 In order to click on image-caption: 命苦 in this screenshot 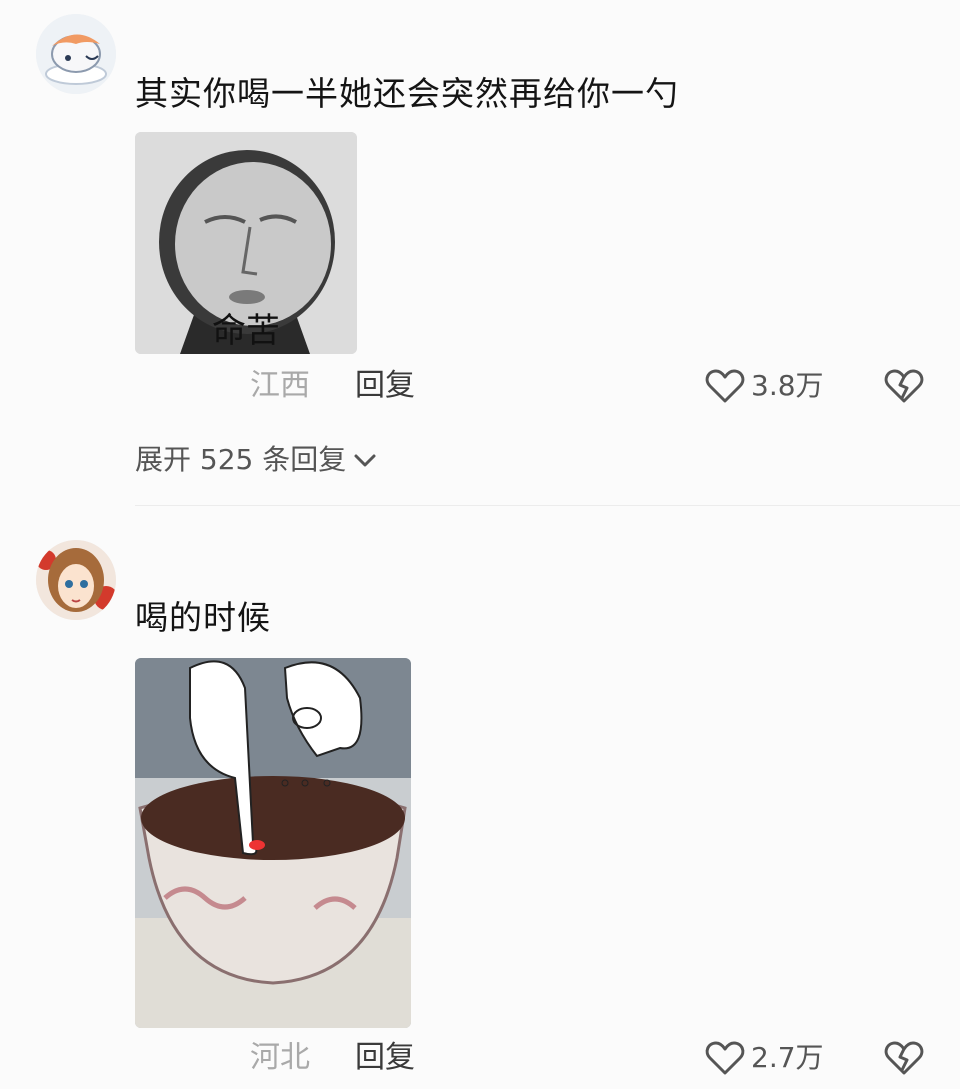, I will do `click(246, 331)`.